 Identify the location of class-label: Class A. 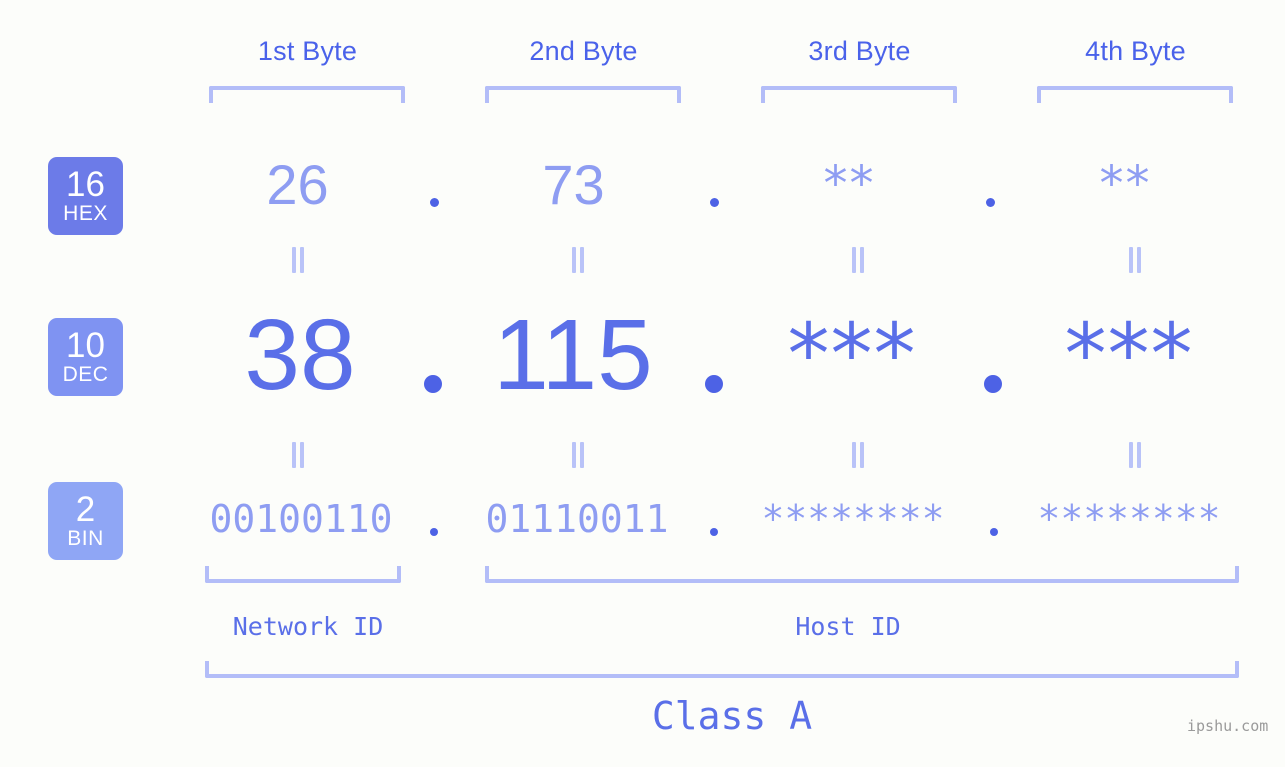
(732, 716).